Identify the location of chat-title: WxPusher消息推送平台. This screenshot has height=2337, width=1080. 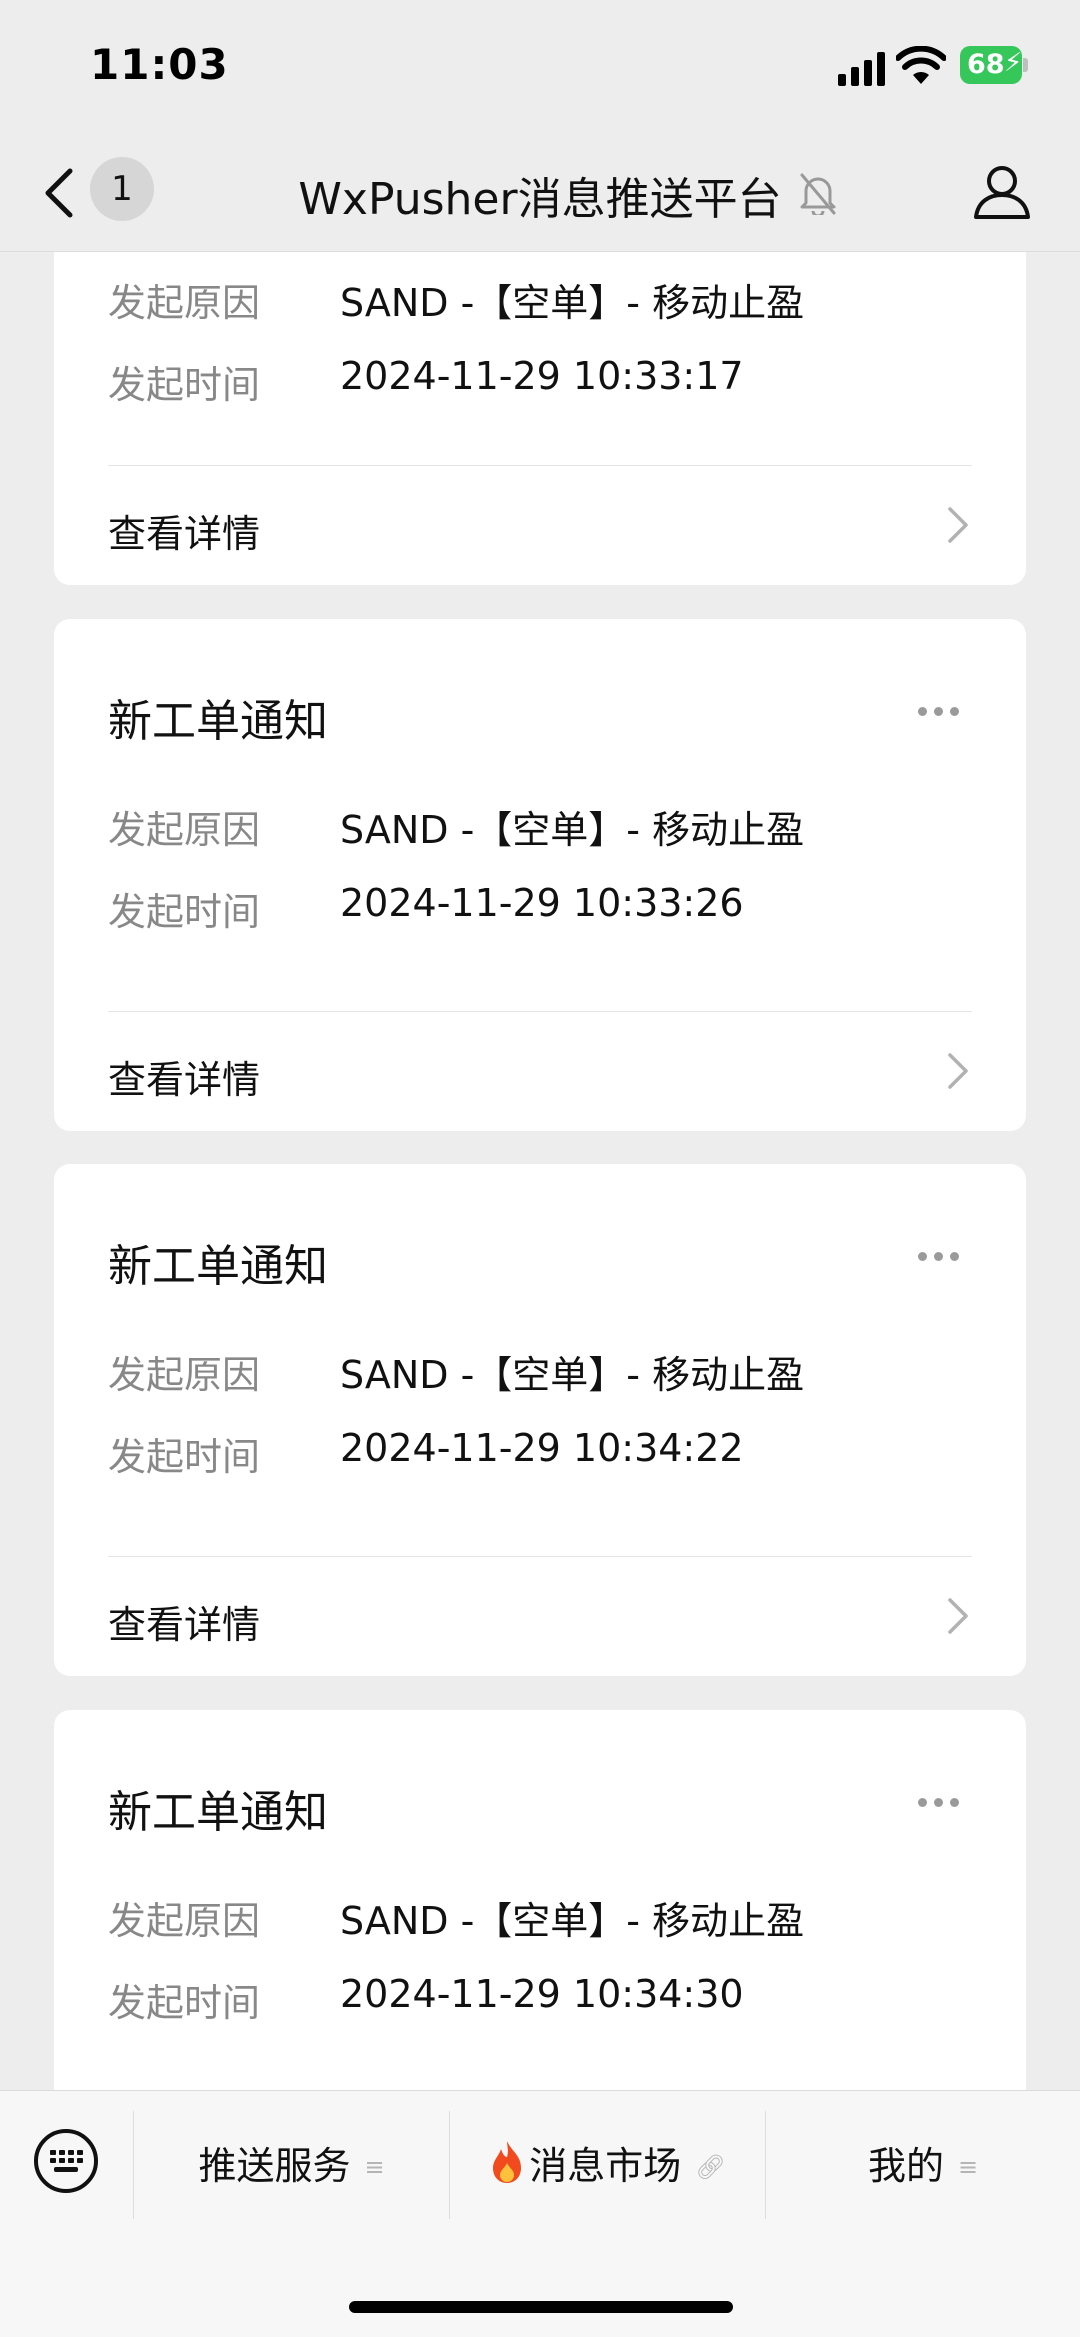
(540, 199).